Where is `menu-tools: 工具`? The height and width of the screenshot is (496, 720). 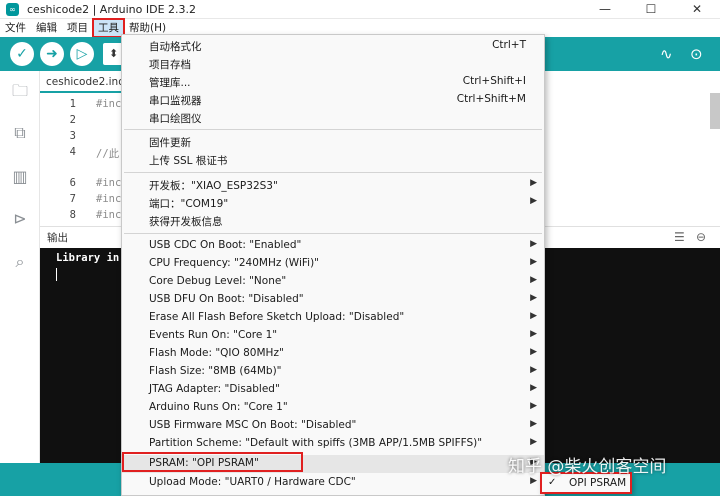 menu-tools: 工具 is located at coordinates (108, 28).